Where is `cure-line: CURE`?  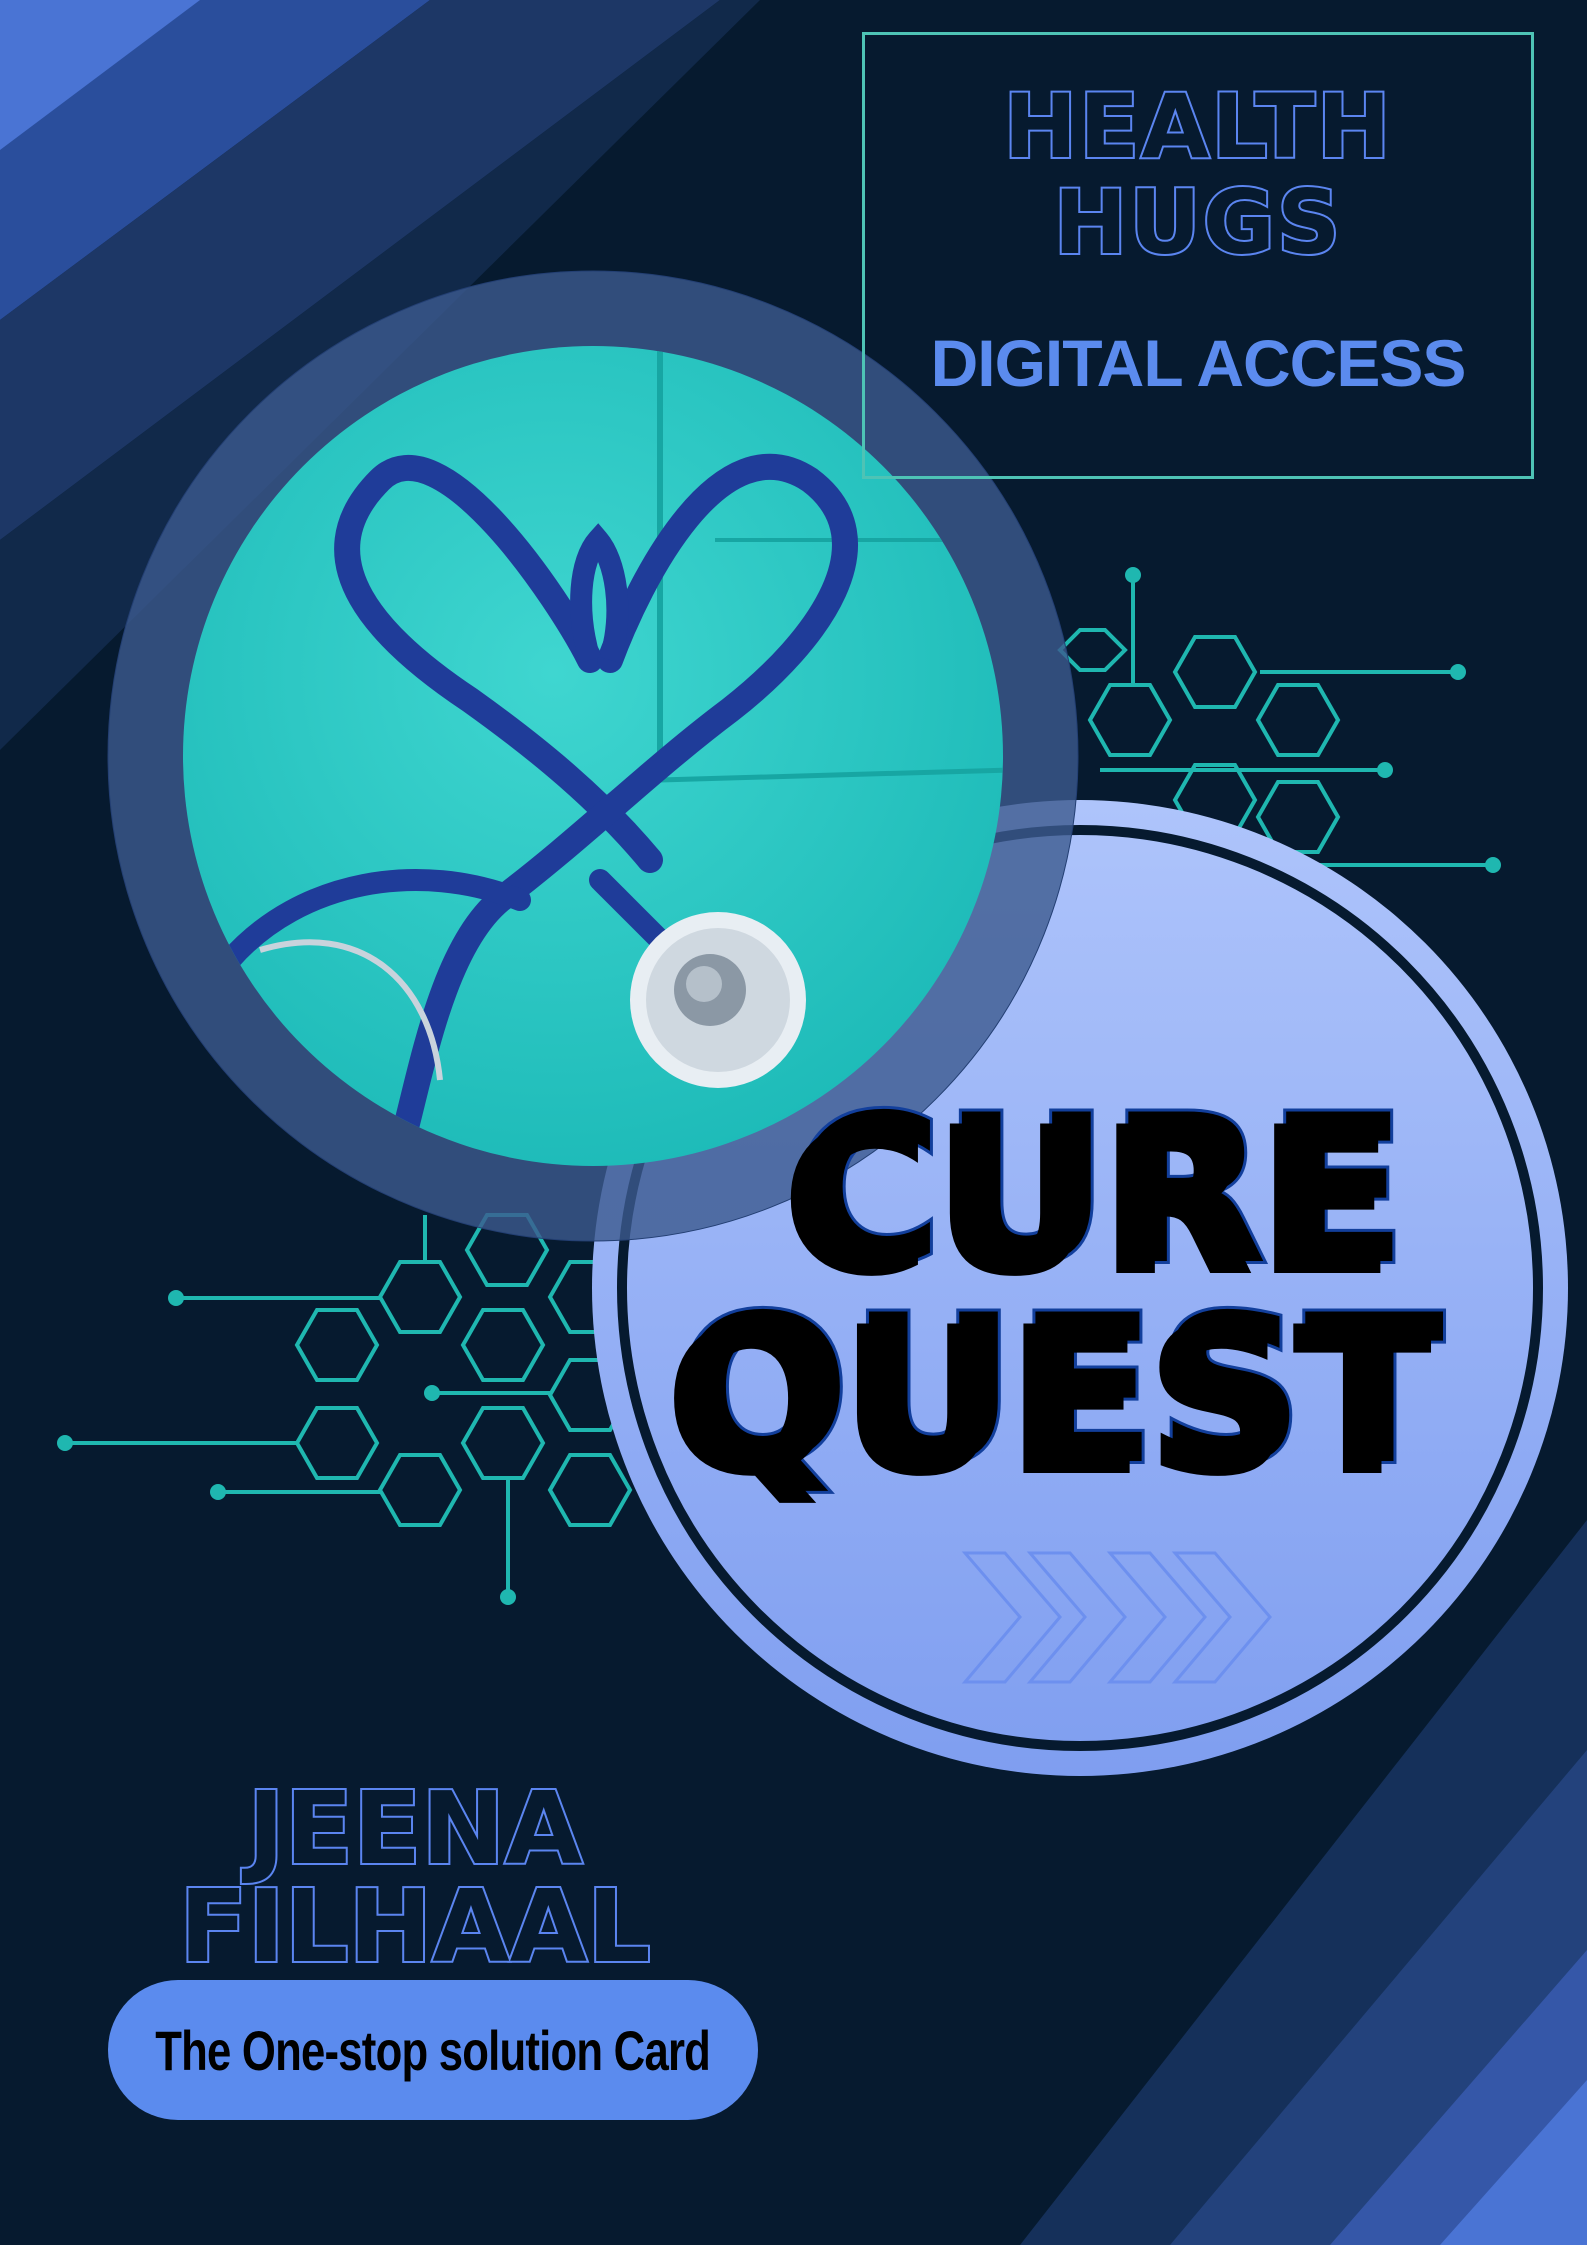 cure-line: CURE is located at coordinates (1100, 1191).